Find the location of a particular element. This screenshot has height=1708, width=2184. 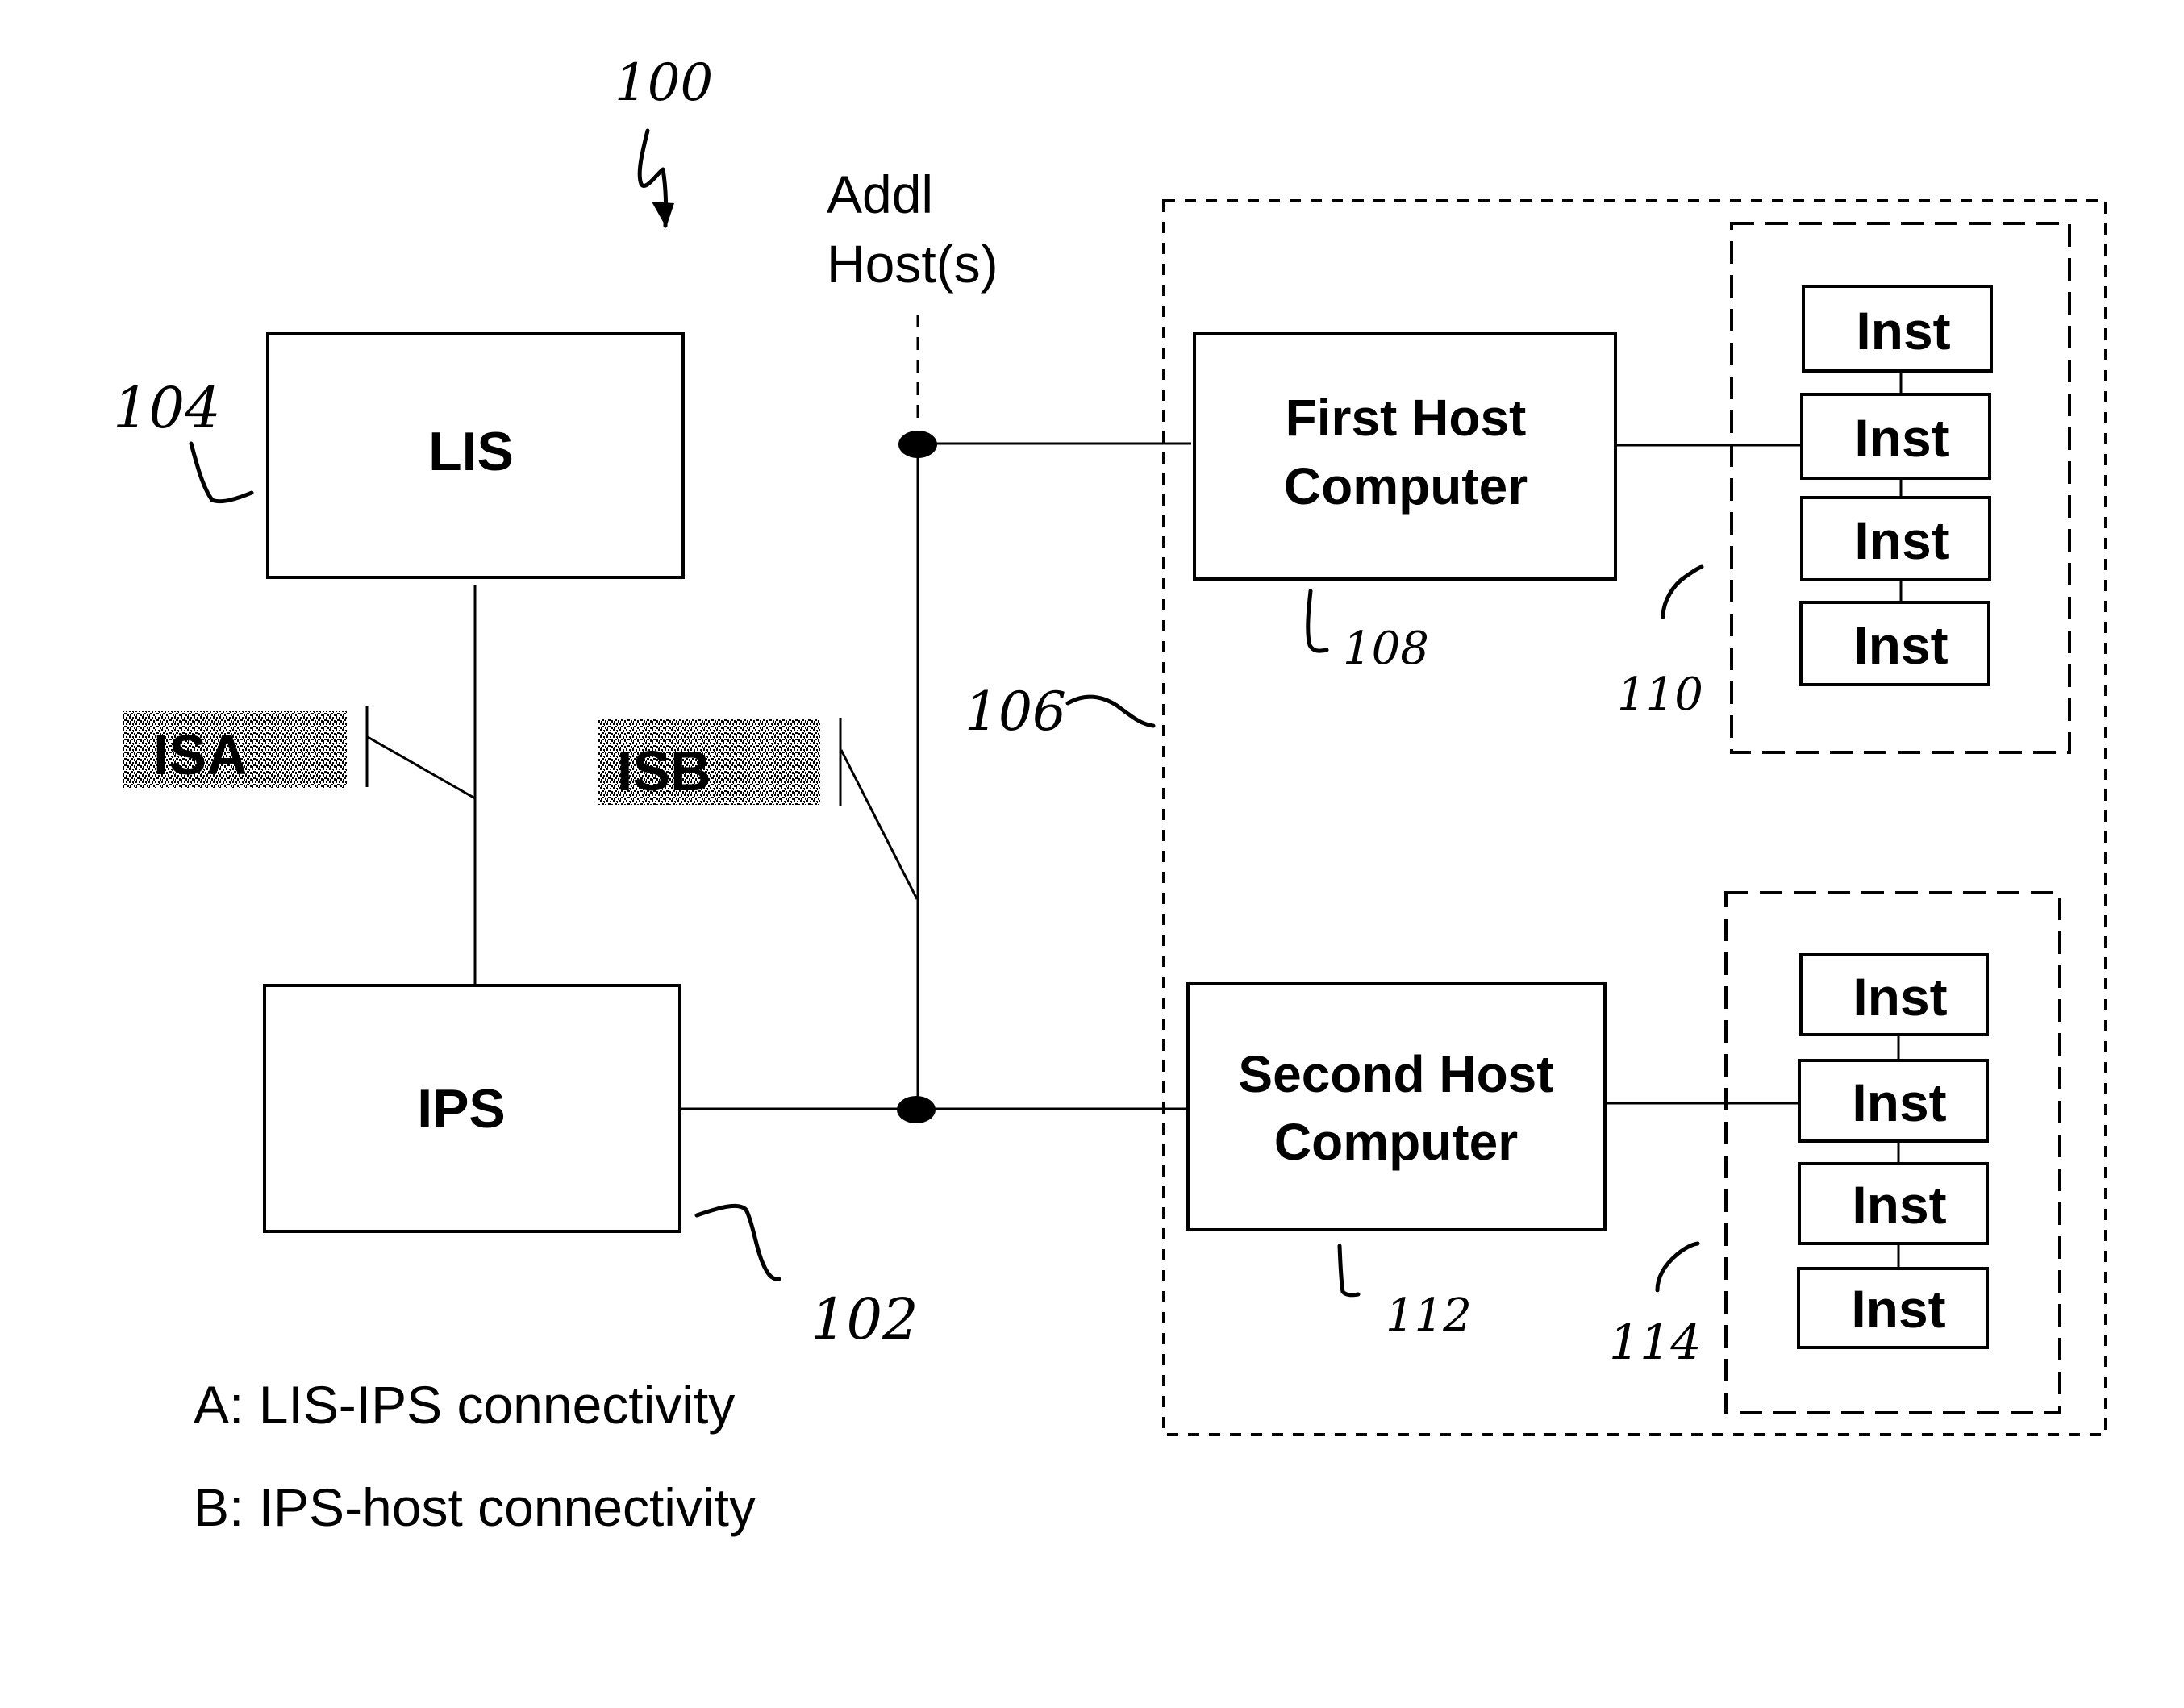

second-instances-reference: 114 is located at coordinates (1655, 1306).